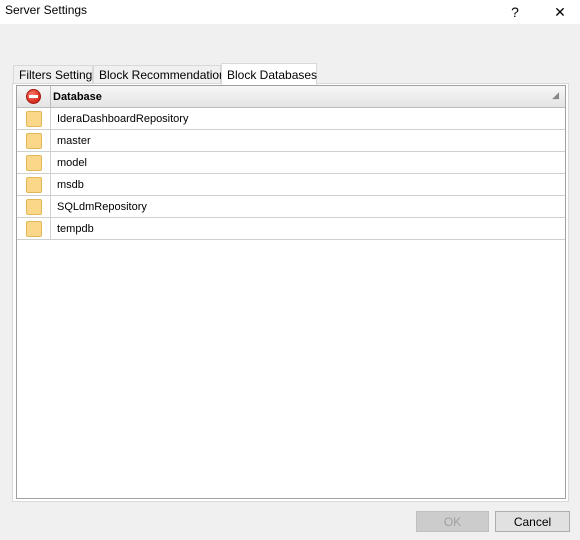 The image size is (580, 540). What do you see at coordinates (72, 162) in the screenshot?
I see `database-name: model` at bounding box center [72, 162].